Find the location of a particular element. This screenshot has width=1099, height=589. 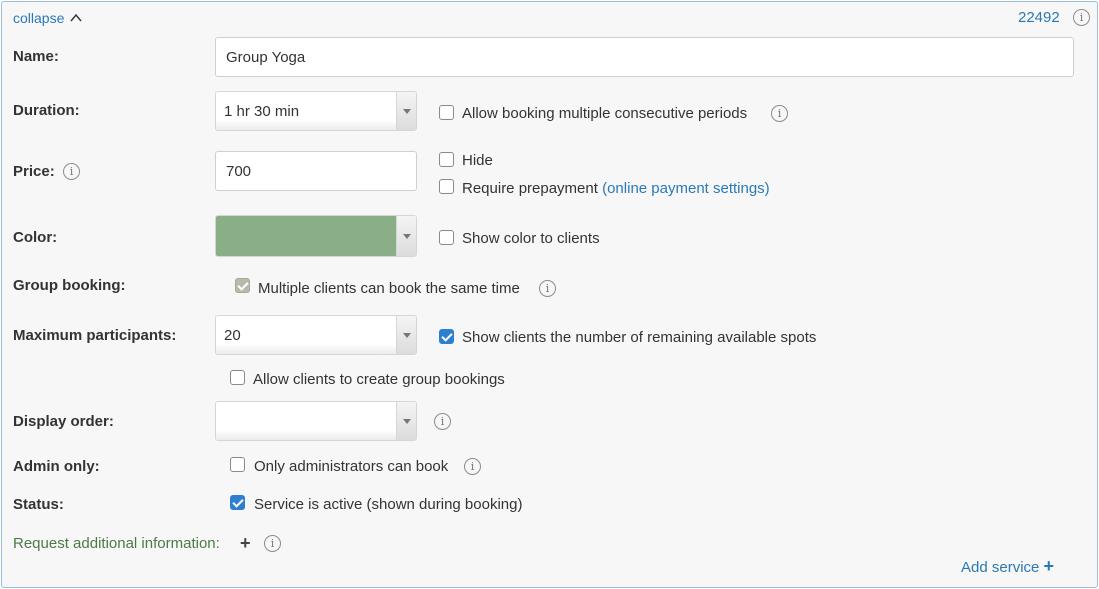

show-color-label: Show color to clients is located at coordinates (531, 238).